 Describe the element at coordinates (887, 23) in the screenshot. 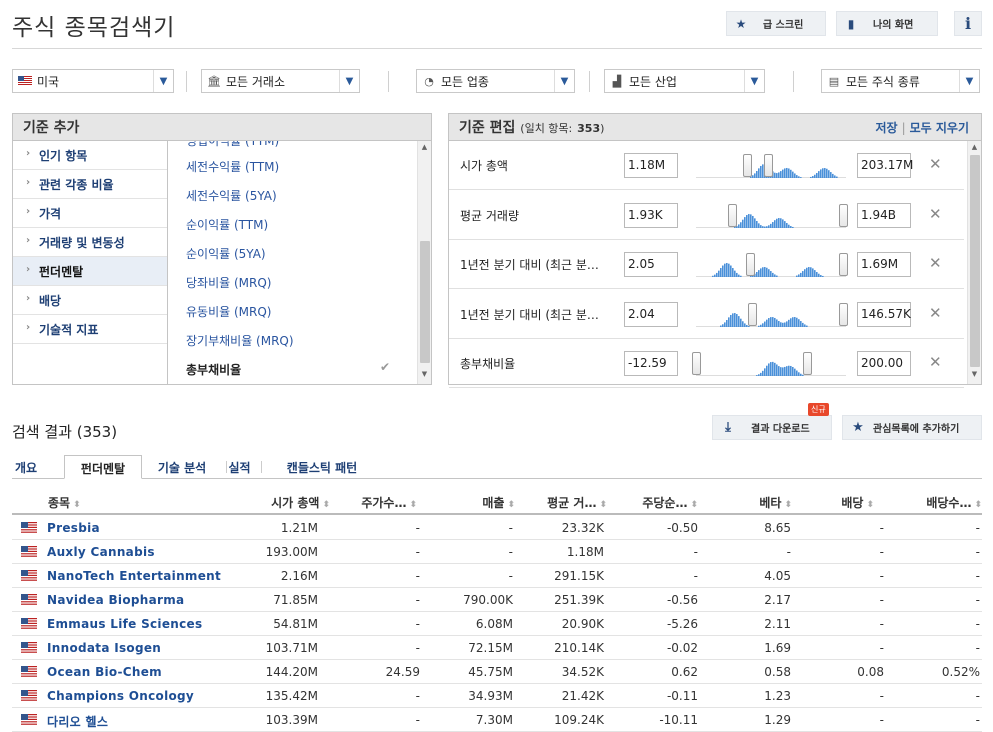

I see `my-view-button: ▮ 나의 화면` at that location.